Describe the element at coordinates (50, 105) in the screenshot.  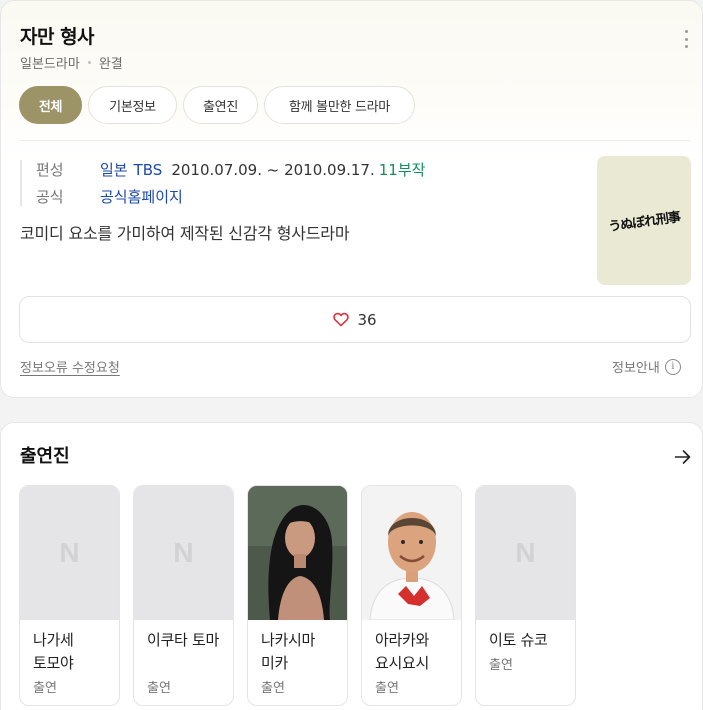
I see `tab-all: 전체` at that location.